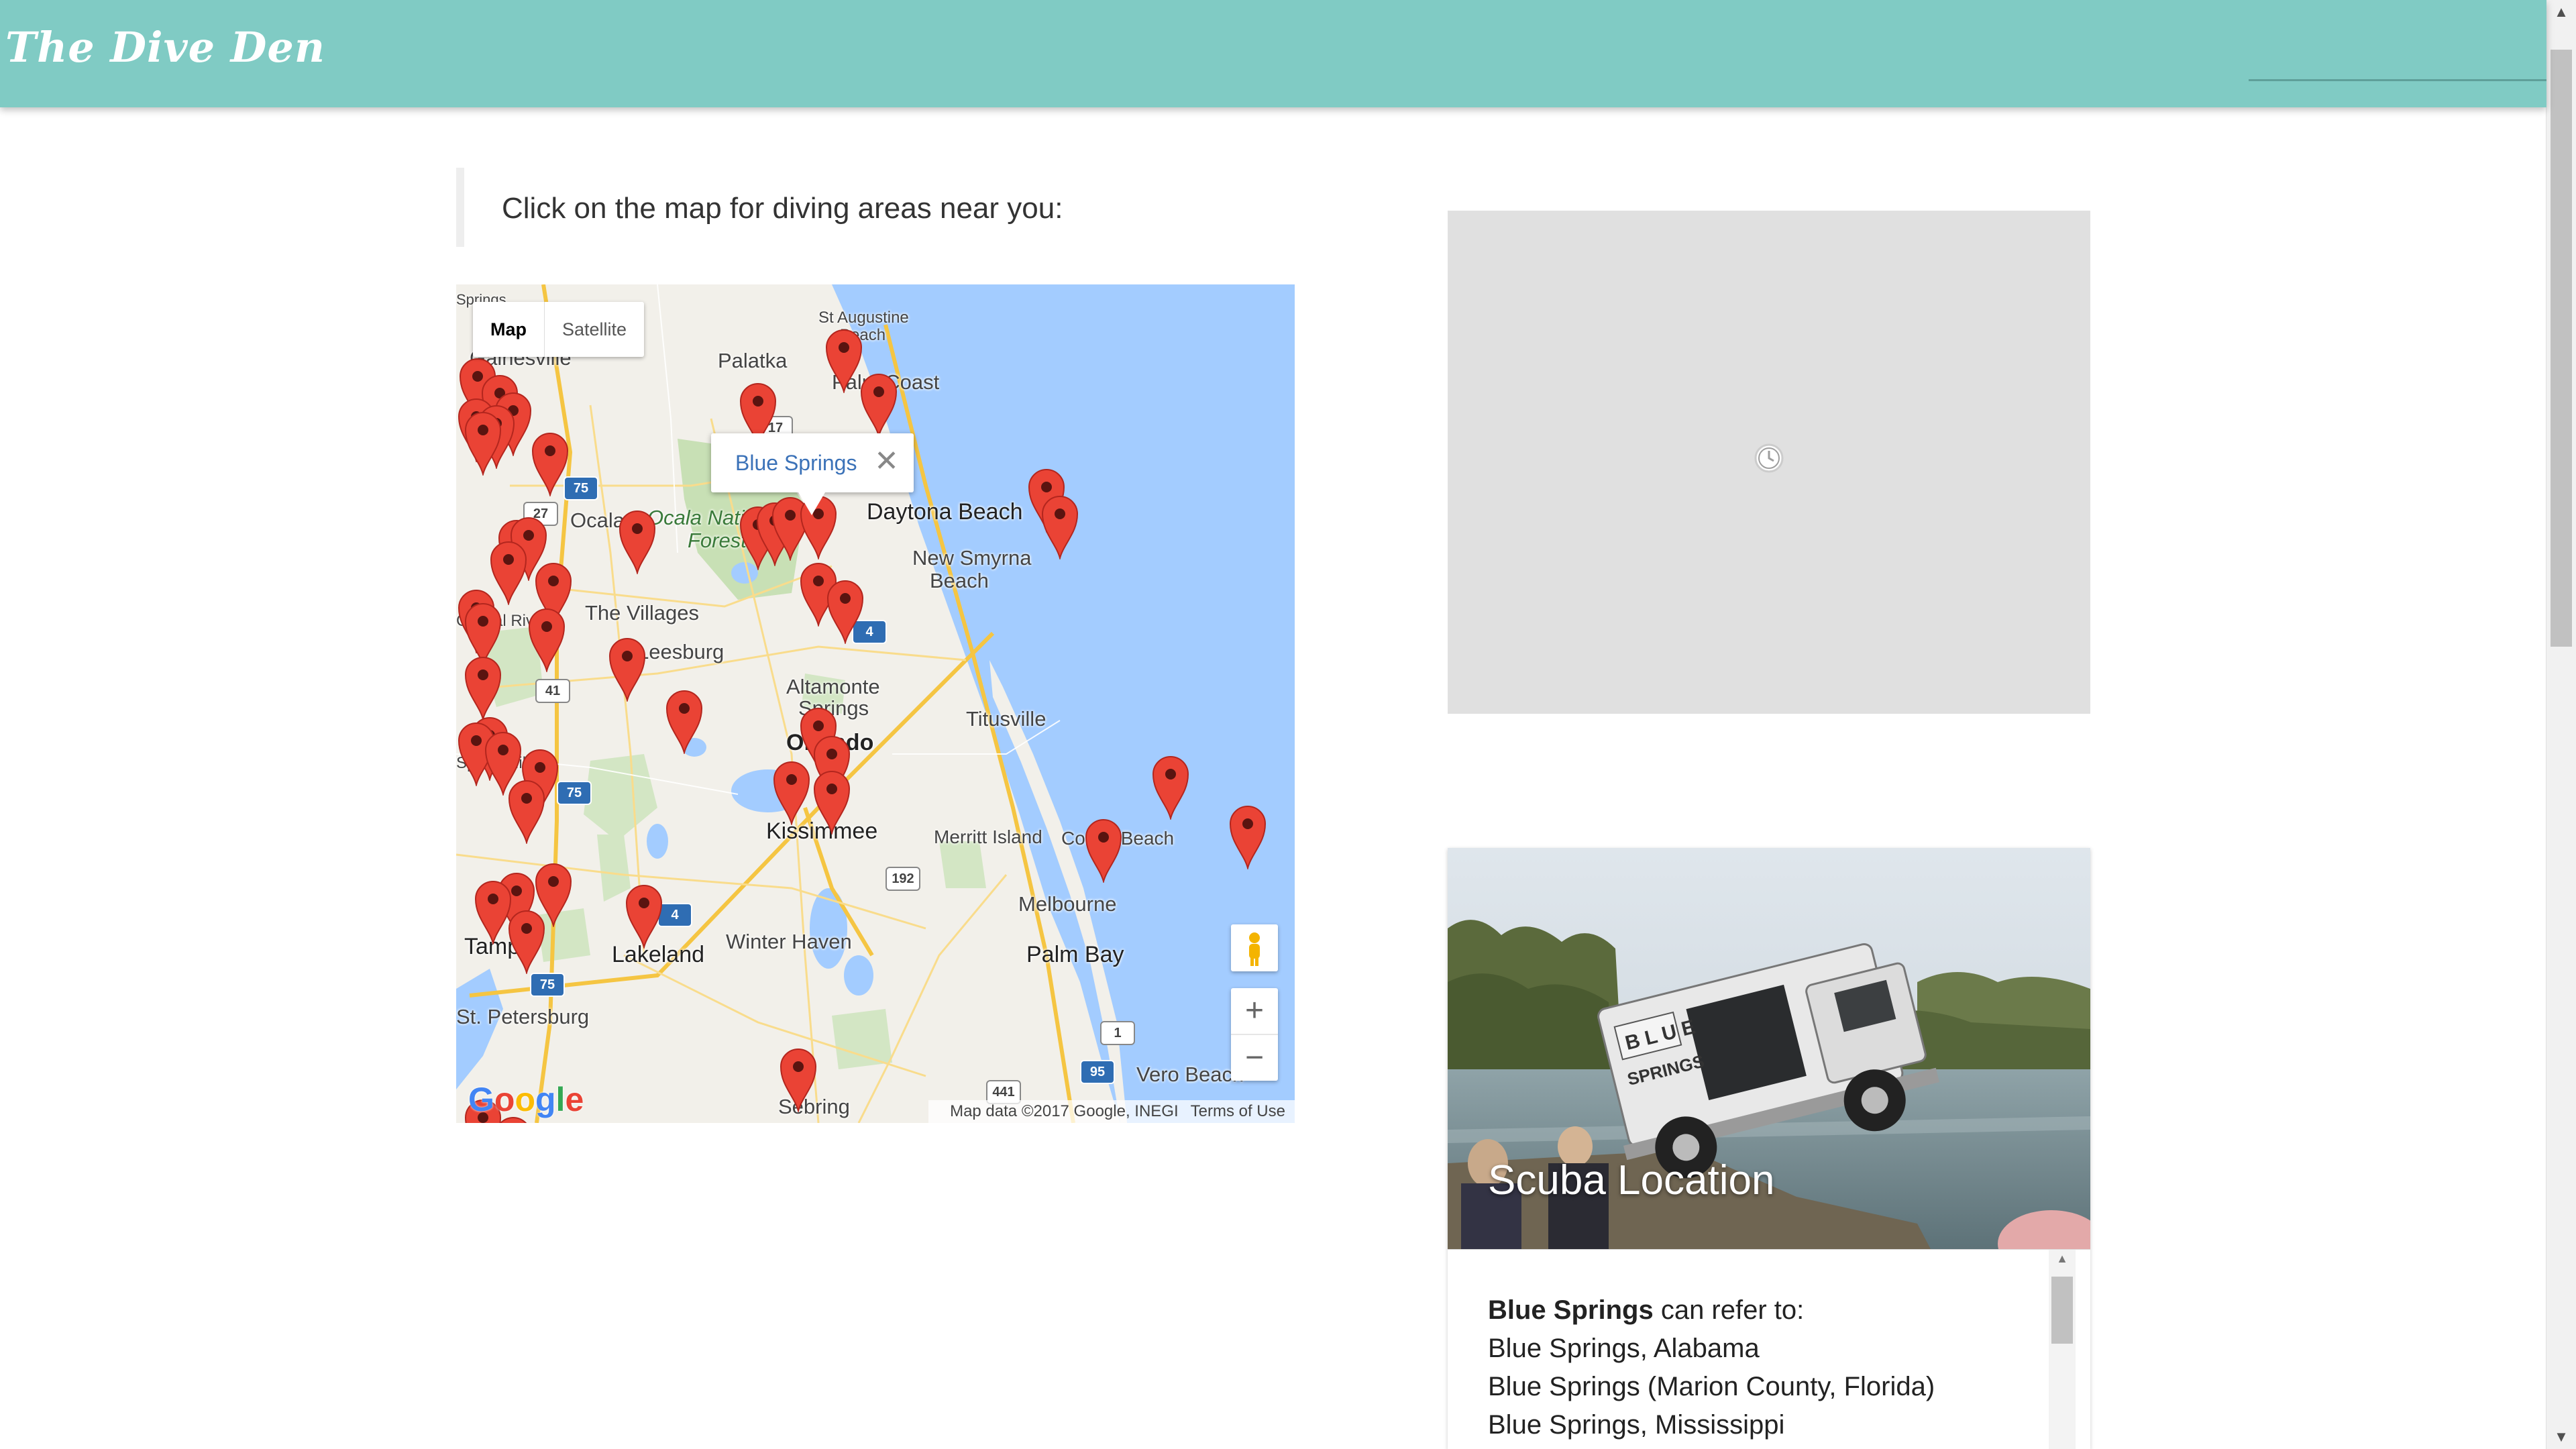  What do you see at coordinates (789, 941) in the screenshot?
I see `map-label: Winter Haven` at bounding box center [789, 941].